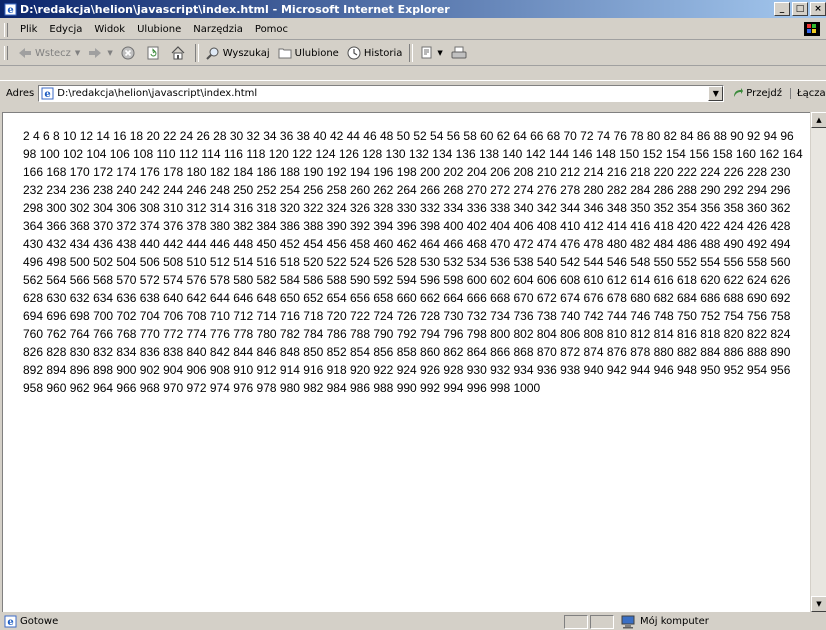 The height and width of the screenshot is (630, 826). What do you see at coordinates (718, 622) in the screenshot?
I see `status-zone: Mój komputer` at bounding box center [718, 622].